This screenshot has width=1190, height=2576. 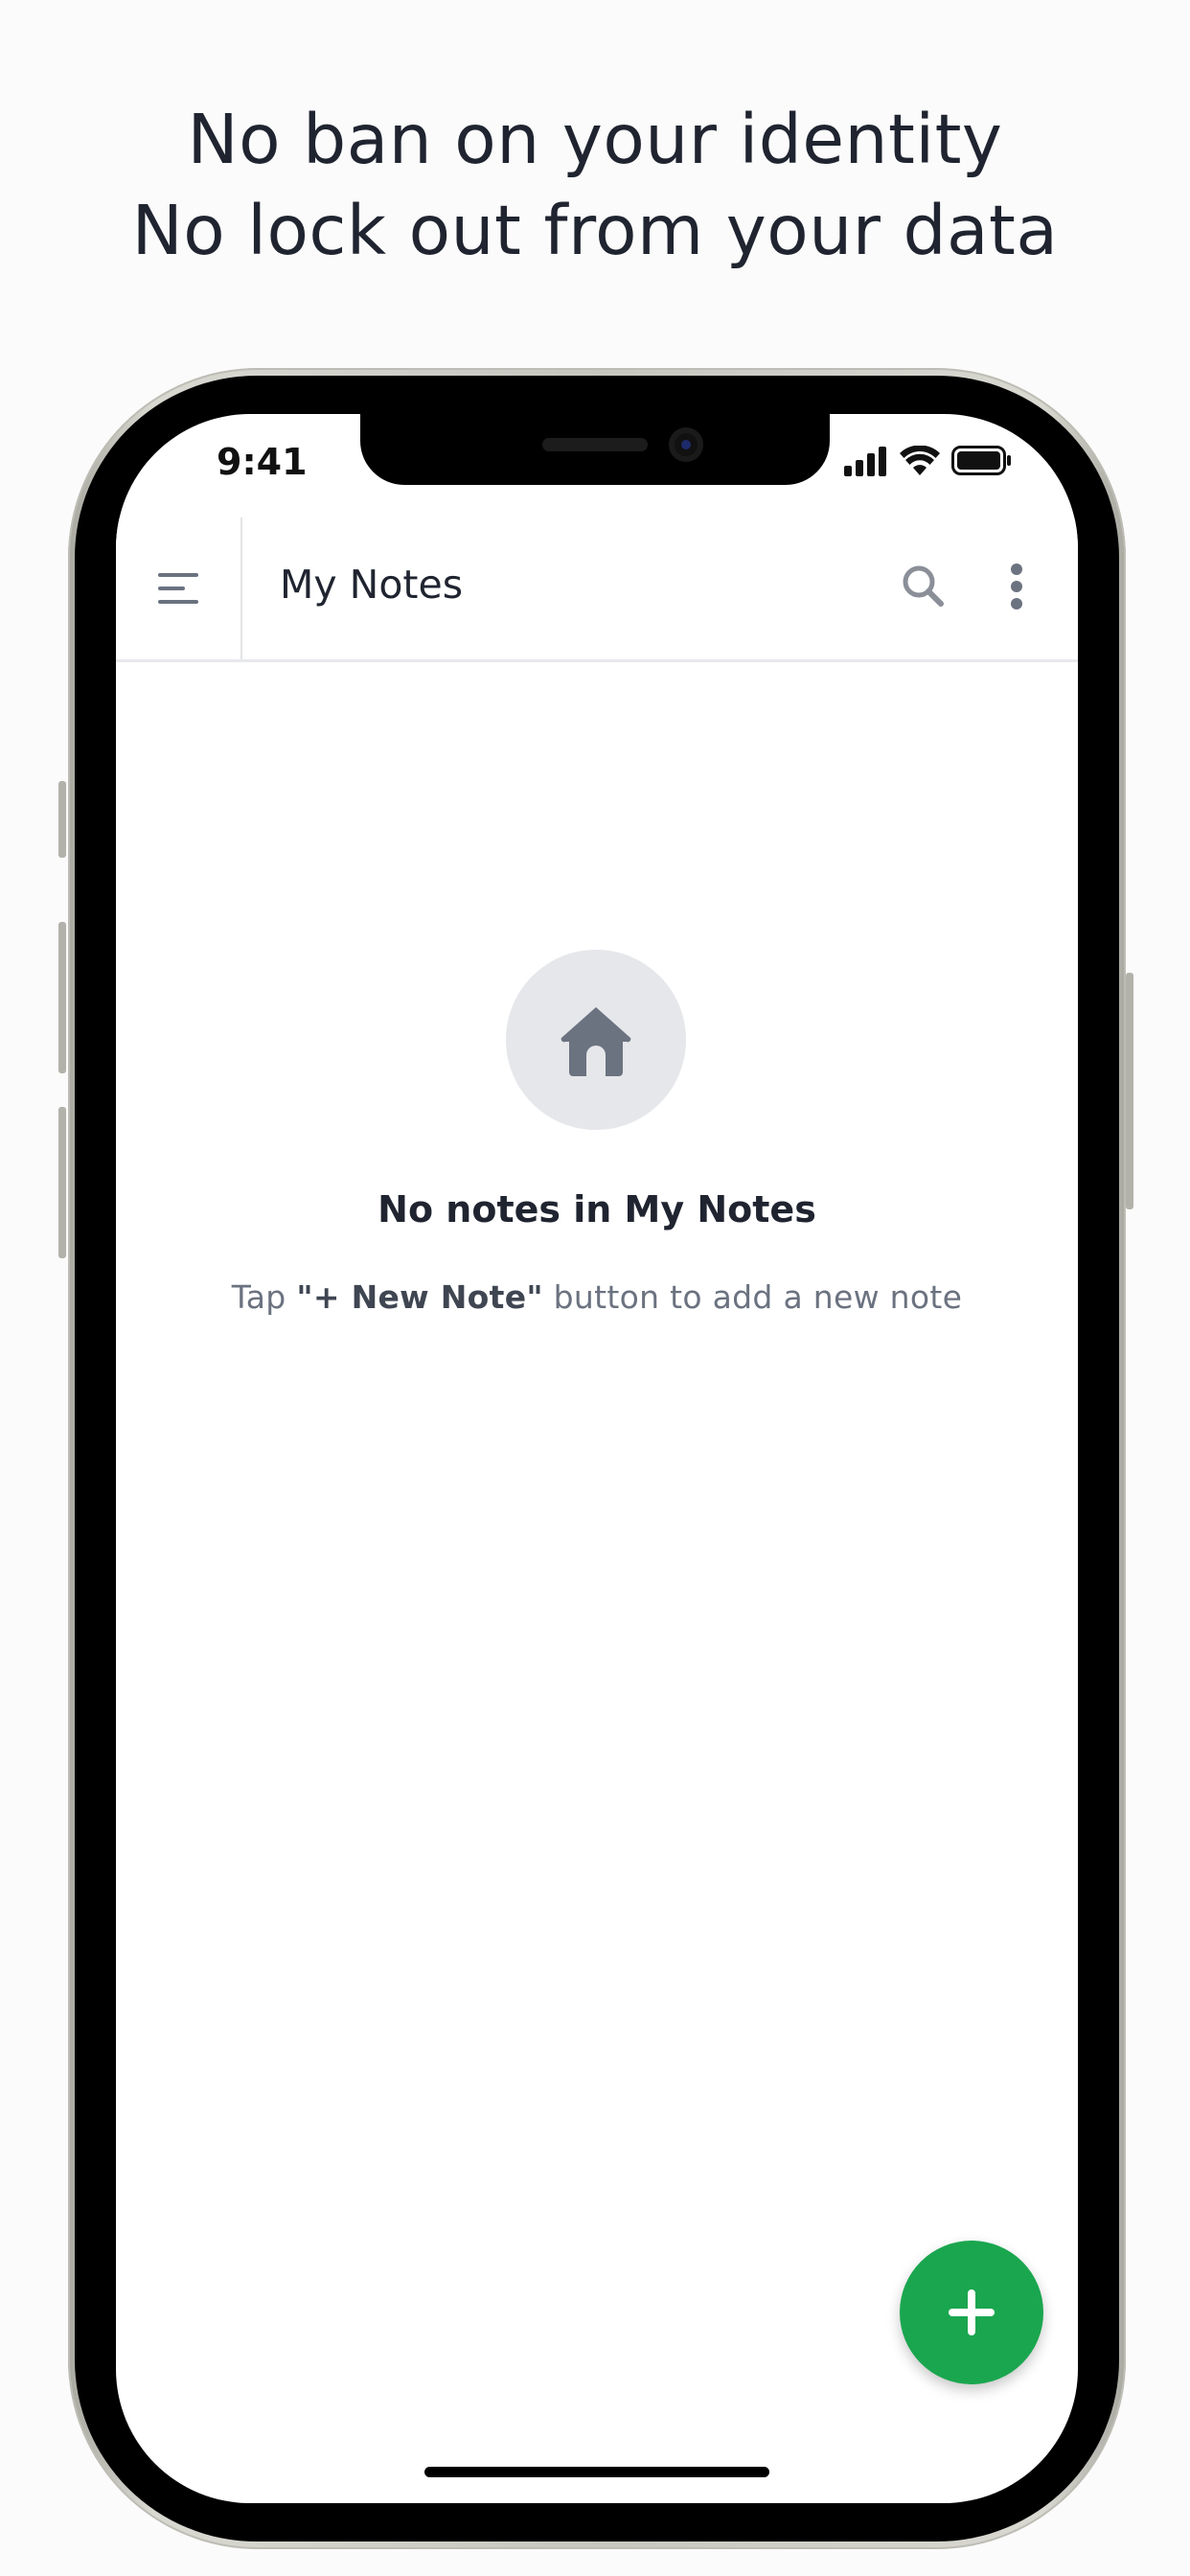 I want to click on promo-headline-line-1: No ban on your identity, so click(x=595, y=139).